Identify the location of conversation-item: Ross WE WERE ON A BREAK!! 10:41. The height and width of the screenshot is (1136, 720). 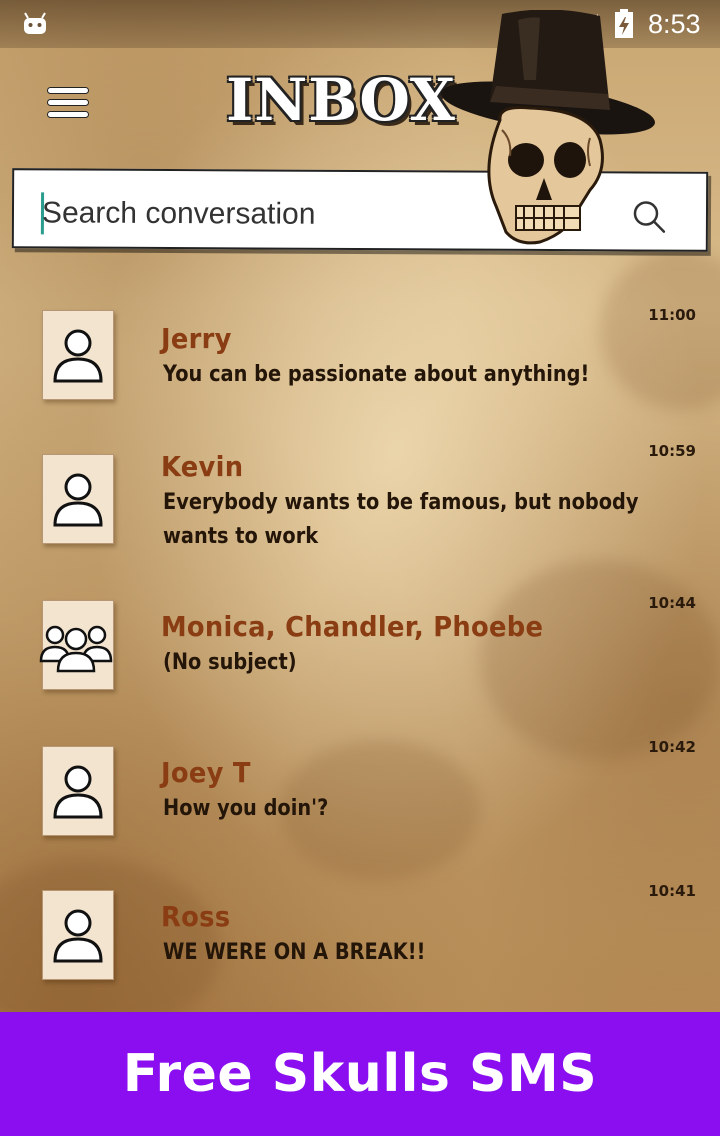
(360, 940).